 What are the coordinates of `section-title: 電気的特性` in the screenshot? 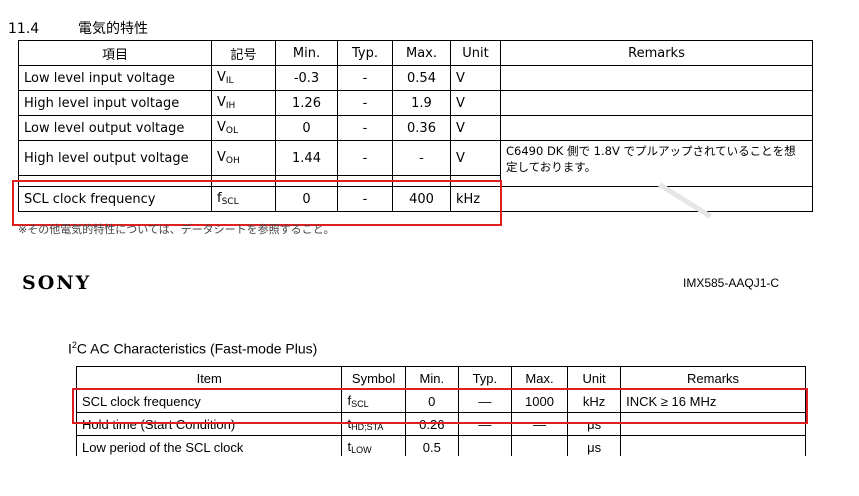 It's located at (113, 29).